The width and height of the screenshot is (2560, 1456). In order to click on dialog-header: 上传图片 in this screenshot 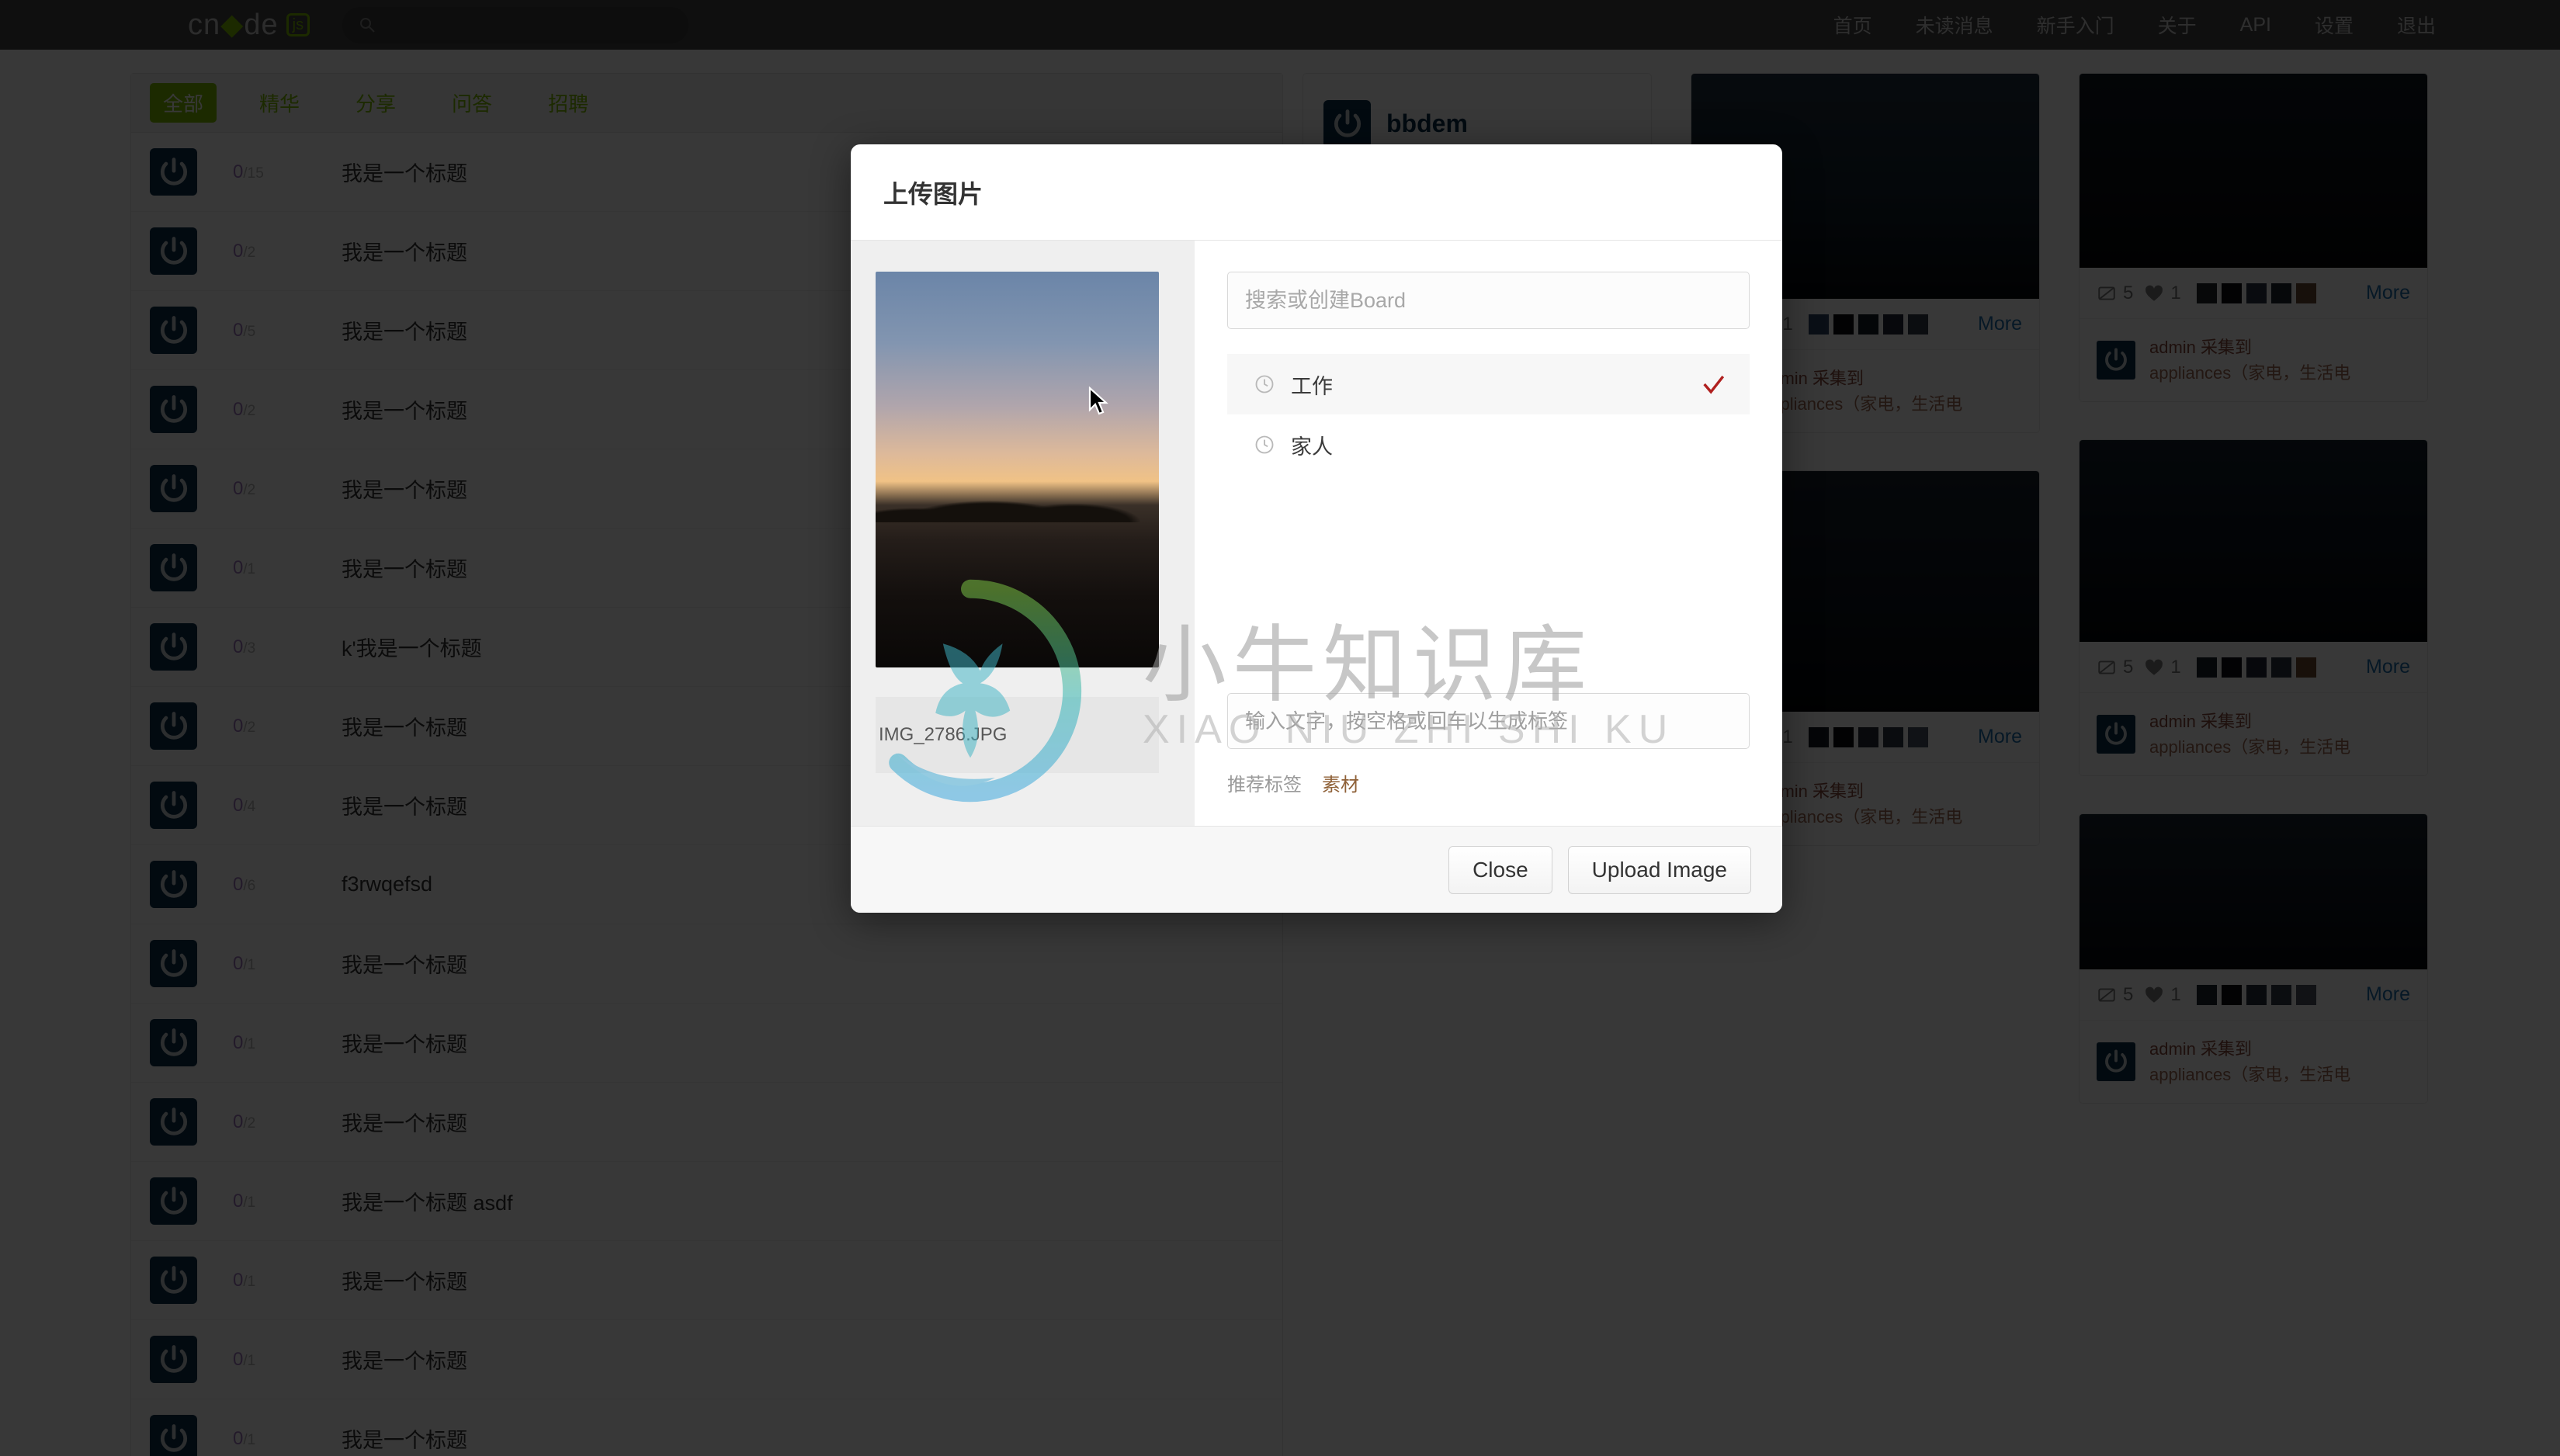, I will do `click(1316, 192)`.